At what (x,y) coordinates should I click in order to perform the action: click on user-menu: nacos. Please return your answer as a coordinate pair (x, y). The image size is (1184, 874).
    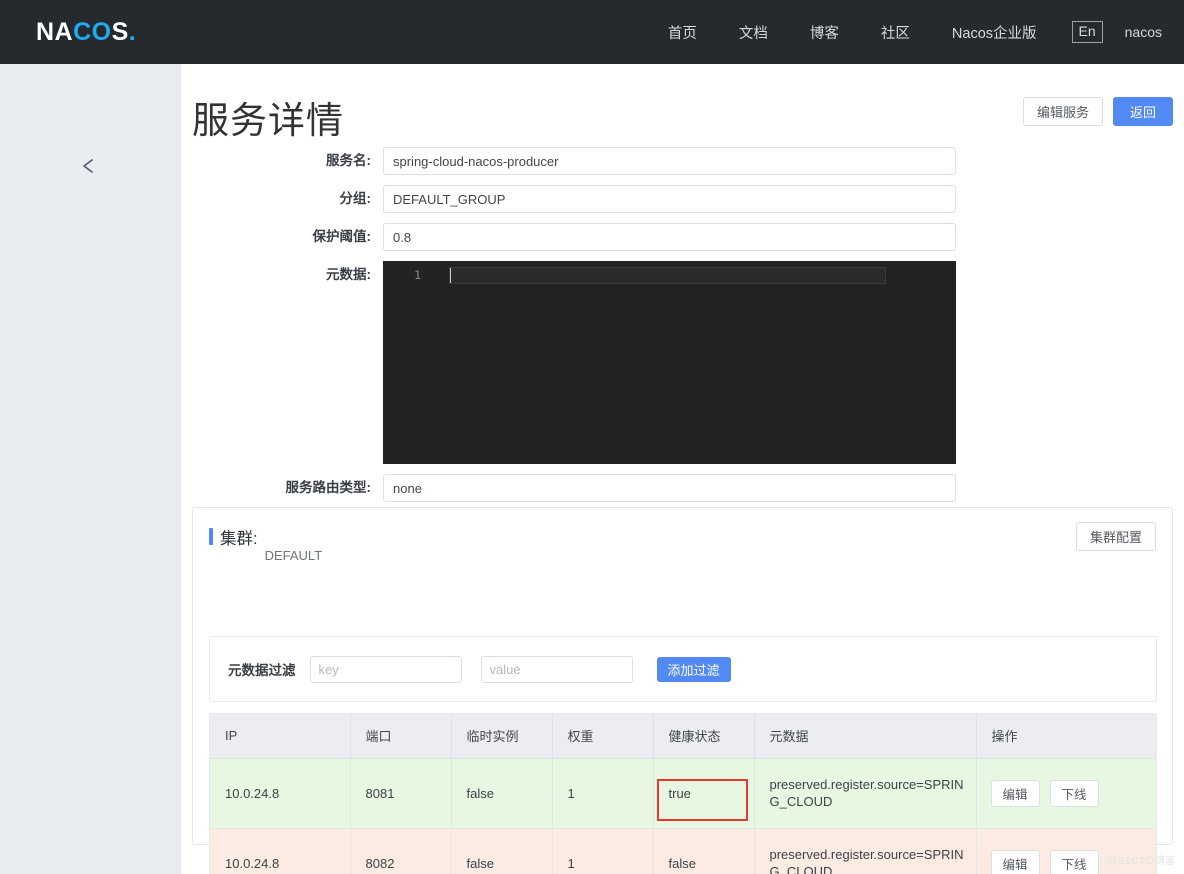
    Looking at the image, I should click on (1150, 32).